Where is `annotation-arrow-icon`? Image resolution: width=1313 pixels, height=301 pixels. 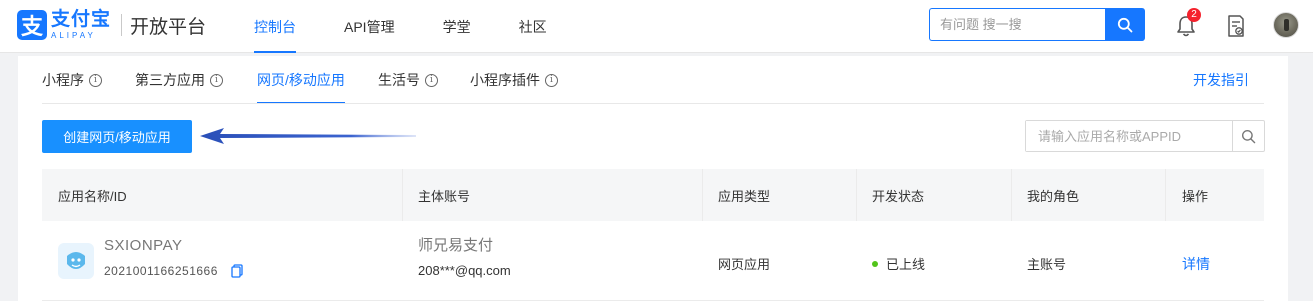
annotation-arrow-icon is located at coordinates (308, 136).